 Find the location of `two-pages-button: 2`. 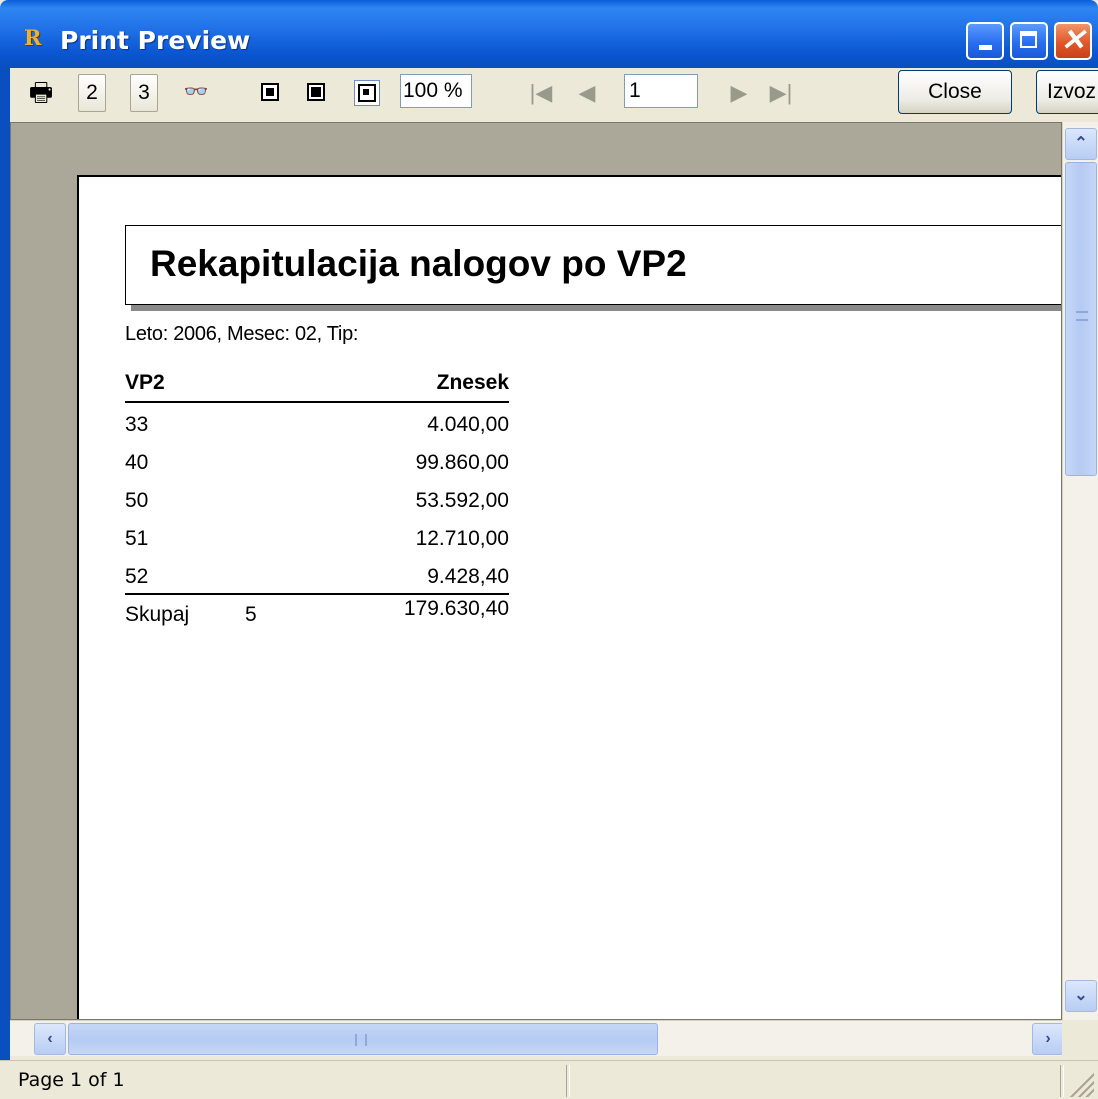

two-pages-button: 2 is located at coordinates (92, 93).